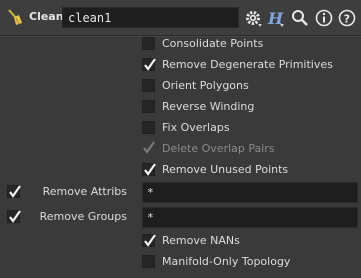 The image size is (361, 278). I want to click on remove-attribs-field: *, so click(250, 192).